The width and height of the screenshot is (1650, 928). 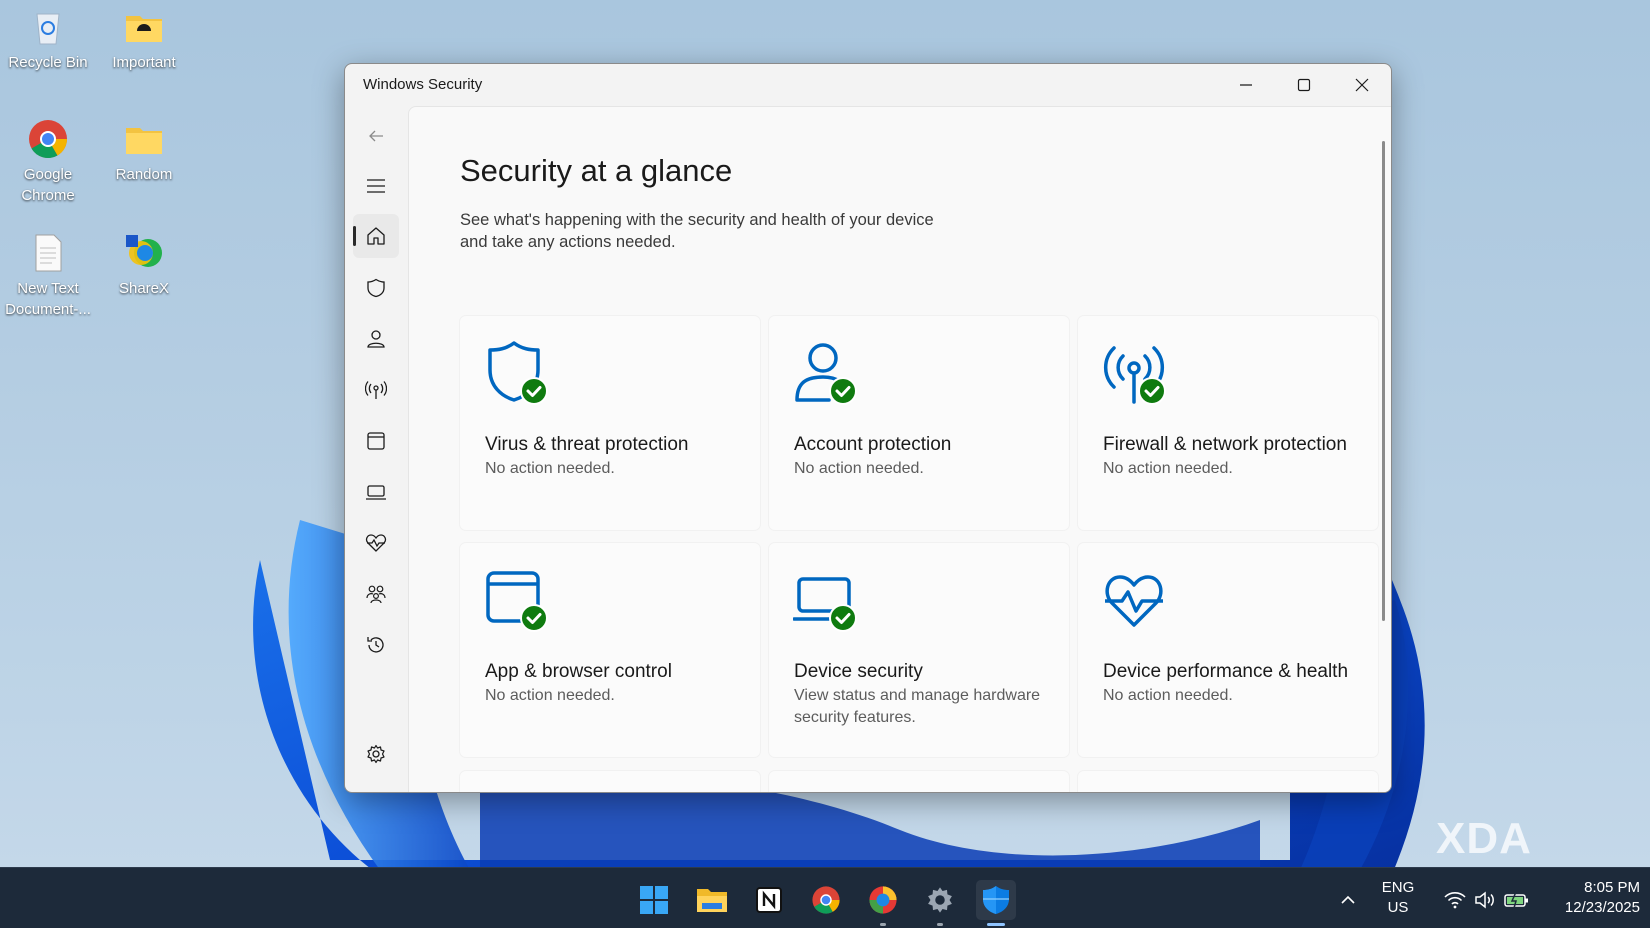 What do you see at coordinates (919, 456) in the screenshot?
I see `card-title: Account protection No action needed.` at bounding box center [919, 456].